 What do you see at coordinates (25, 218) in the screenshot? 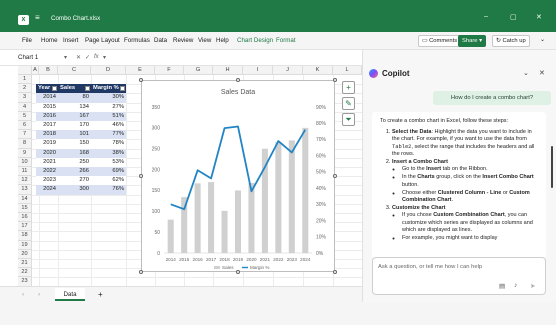
I see `row-header: 16` at bounding box center [25, 218].